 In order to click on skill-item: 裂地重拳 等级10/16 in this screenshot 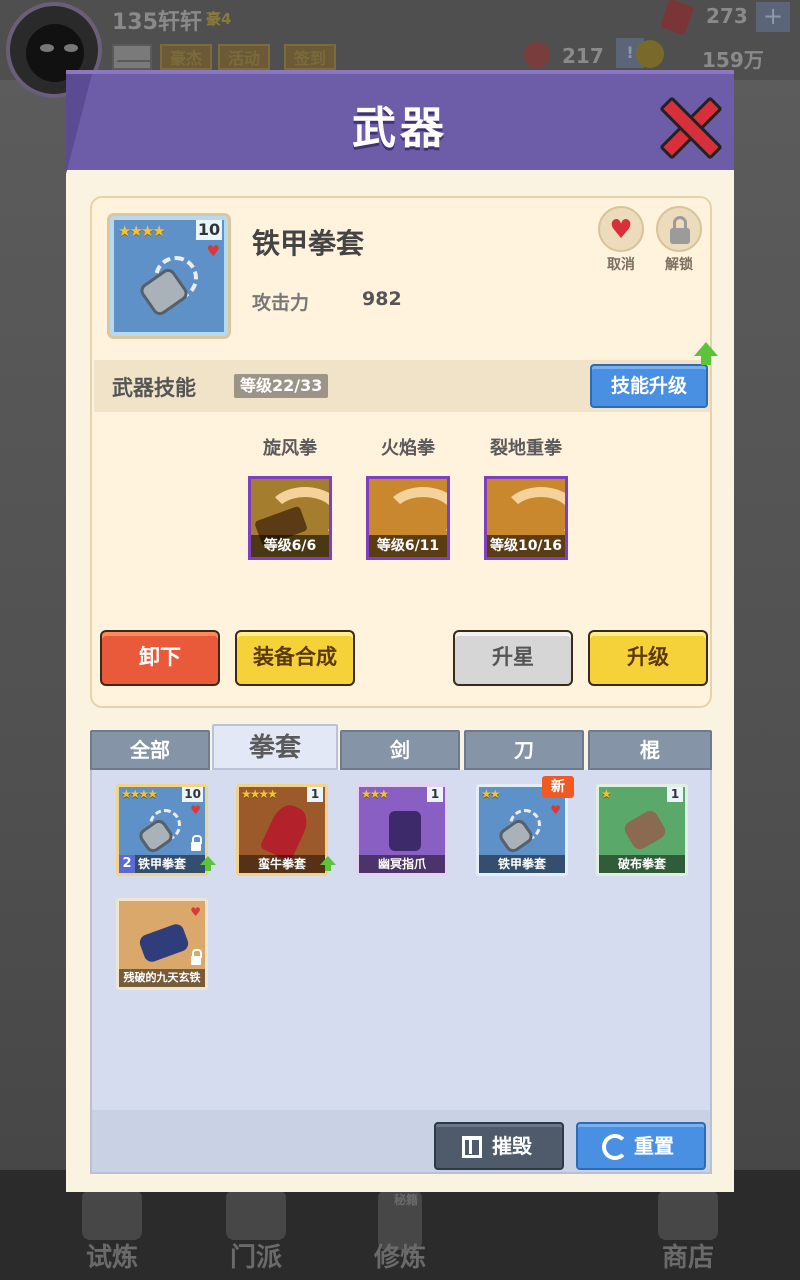, I will do `click(526, 509)`.